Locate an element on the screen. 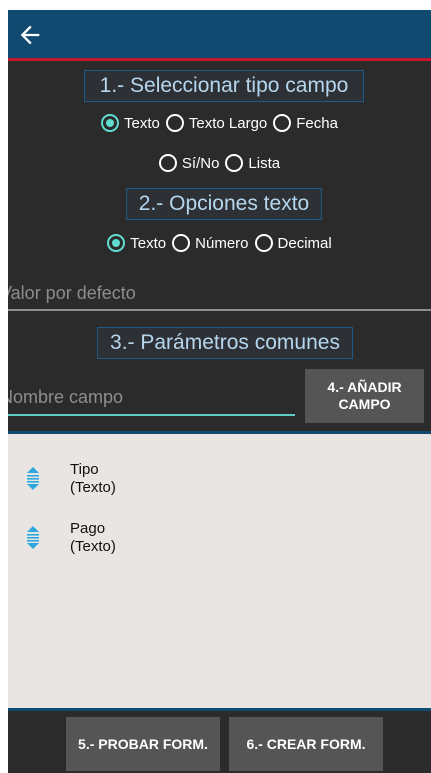 The image size is (431, 773). radio-label: Texto Largo is located at coordinates (228, 123).